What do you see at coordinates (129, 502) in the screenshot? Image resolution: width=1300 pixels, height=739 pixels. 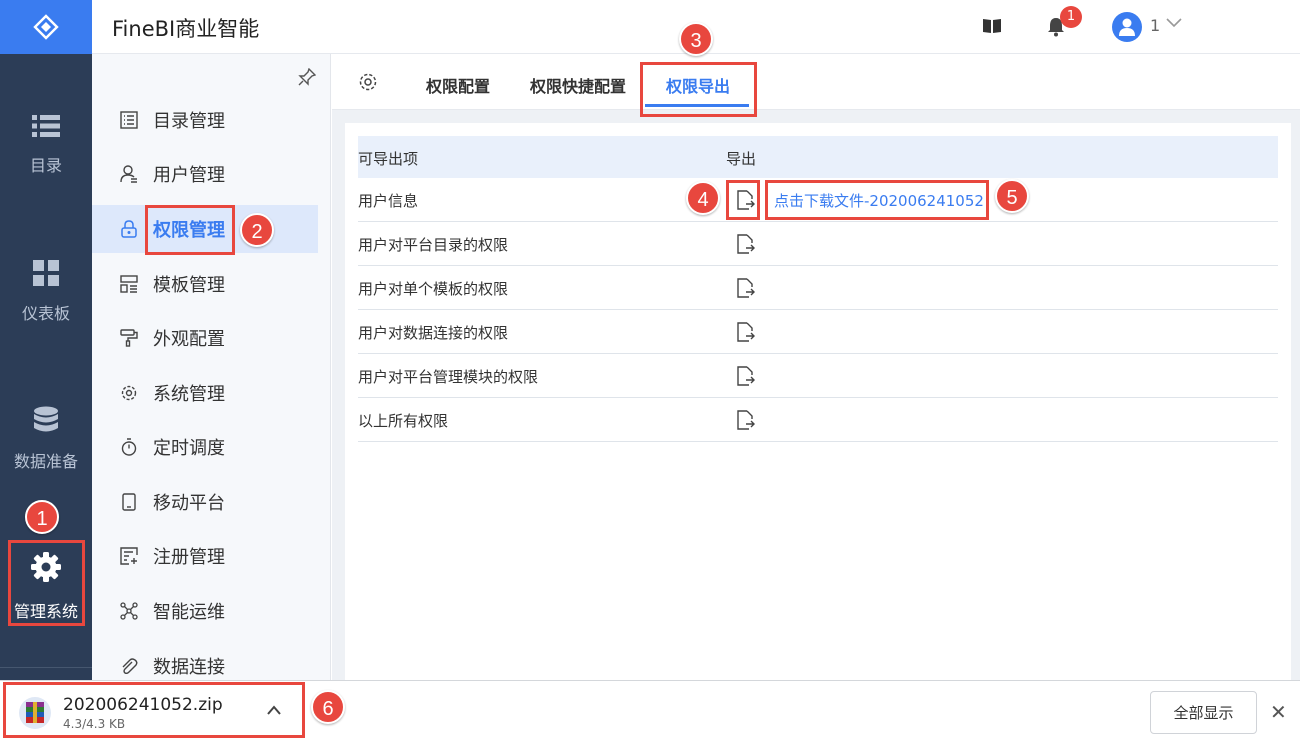 I see `mobile-icon` at bounding box center [129, 502].